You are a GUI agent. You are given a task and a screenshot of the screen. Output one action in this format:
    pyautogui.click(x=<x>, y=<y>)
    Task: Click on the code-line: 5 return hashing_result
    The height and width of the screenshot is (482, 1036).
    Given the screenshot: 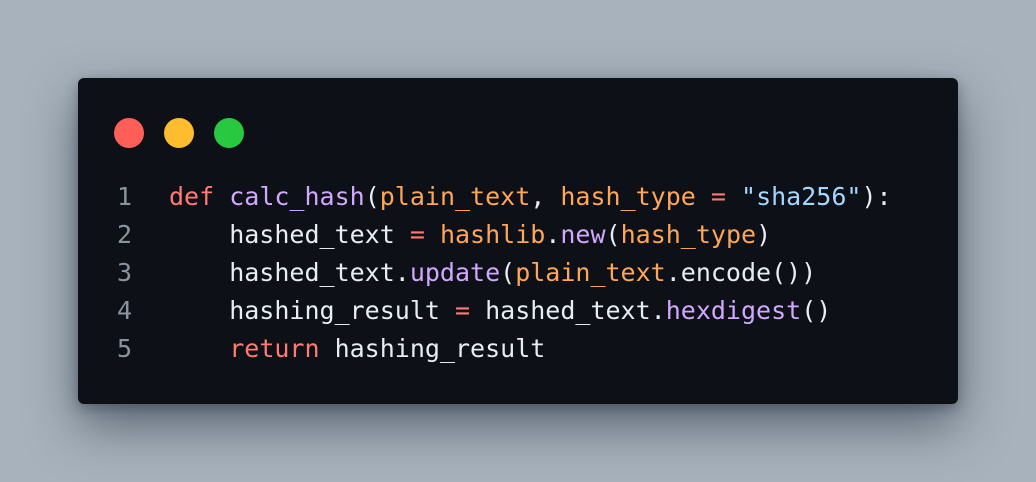 What is the action you would take?
    pyautogui.click(x=518, y=349)
    